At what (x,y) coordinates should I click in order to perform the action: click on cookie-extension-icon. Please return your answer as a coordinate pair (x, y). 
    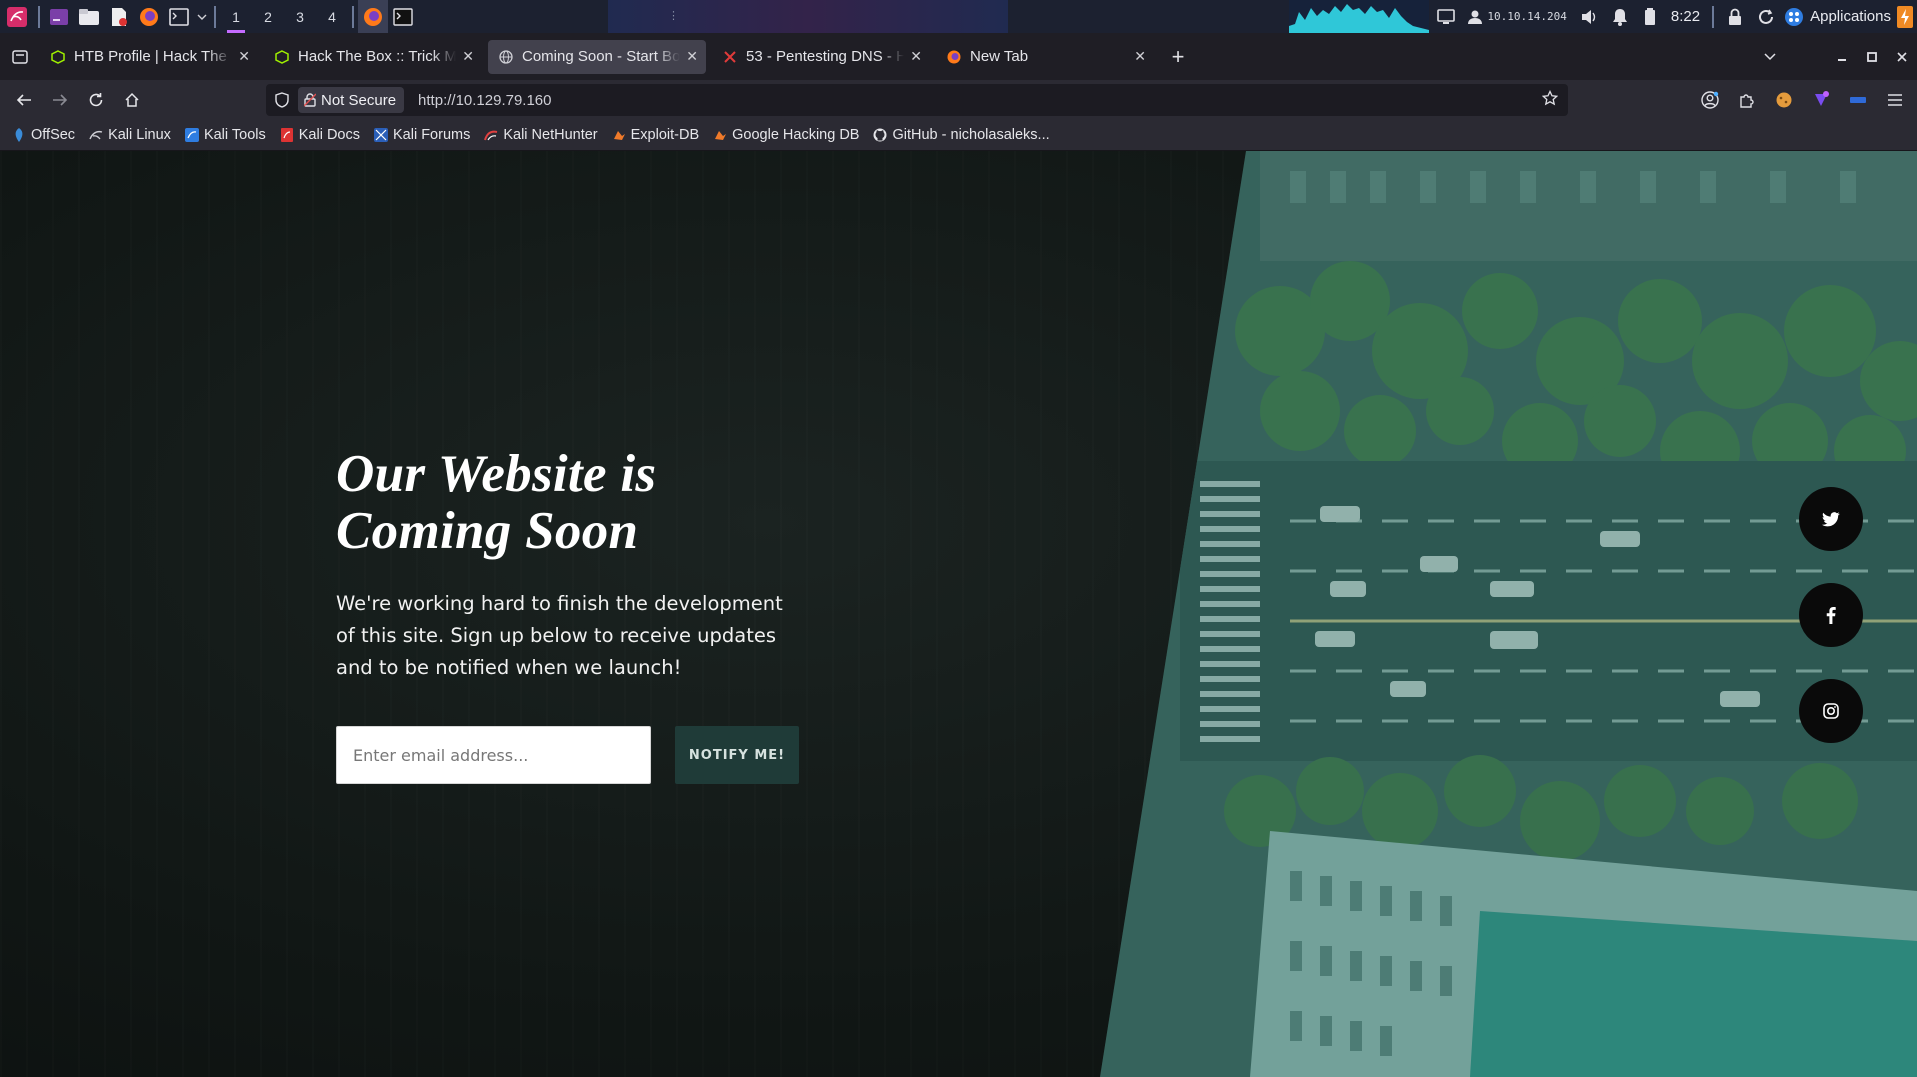
    Looking at the image, I should click on (1783, 100).